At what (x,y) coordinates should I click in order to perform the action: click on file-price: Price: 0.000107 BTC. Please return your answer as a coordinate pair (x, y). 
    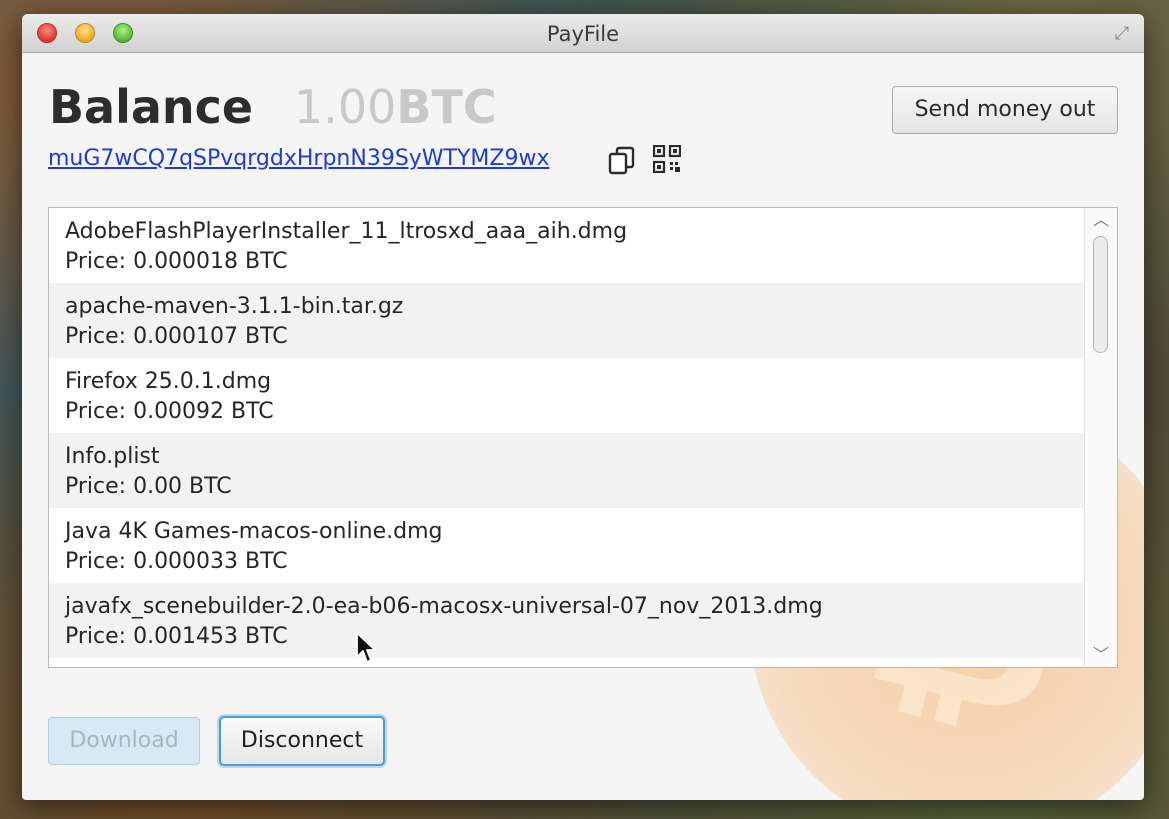
    Looking at the image, I should click on (176, 336).